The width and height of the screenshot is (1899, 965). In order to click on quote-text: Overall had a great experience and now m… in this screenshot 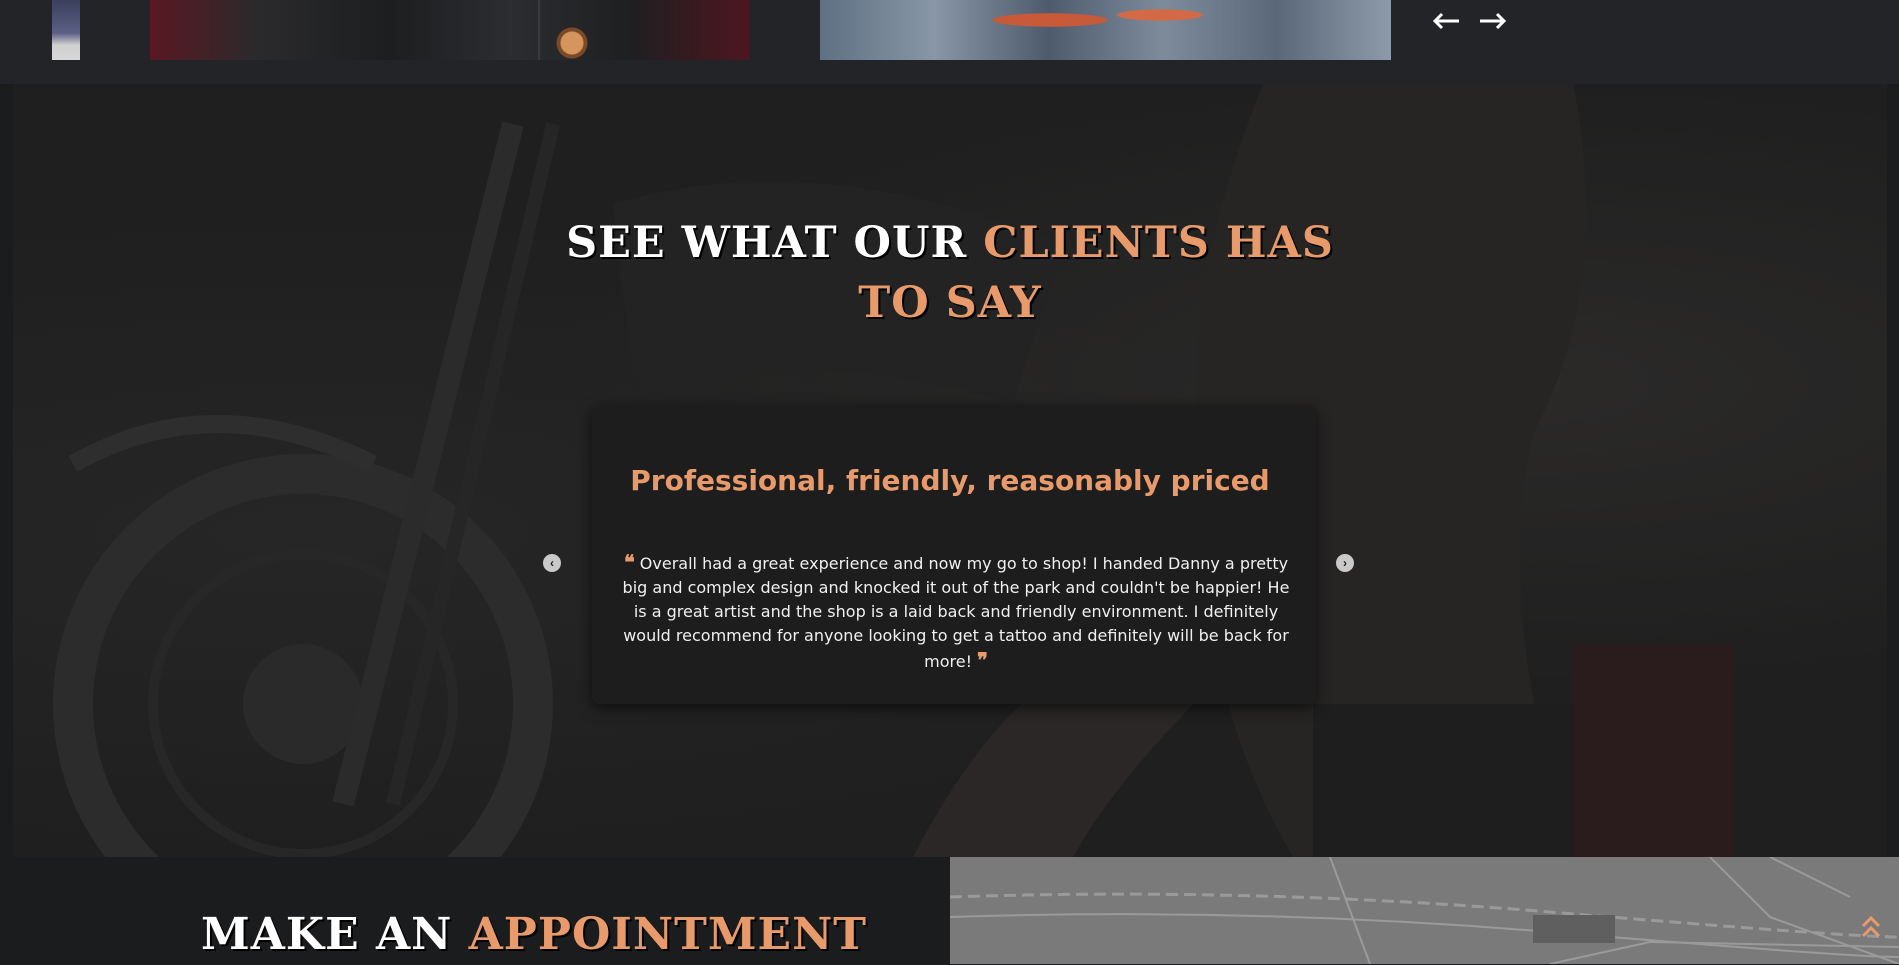, I will do `click(956, 612)`.